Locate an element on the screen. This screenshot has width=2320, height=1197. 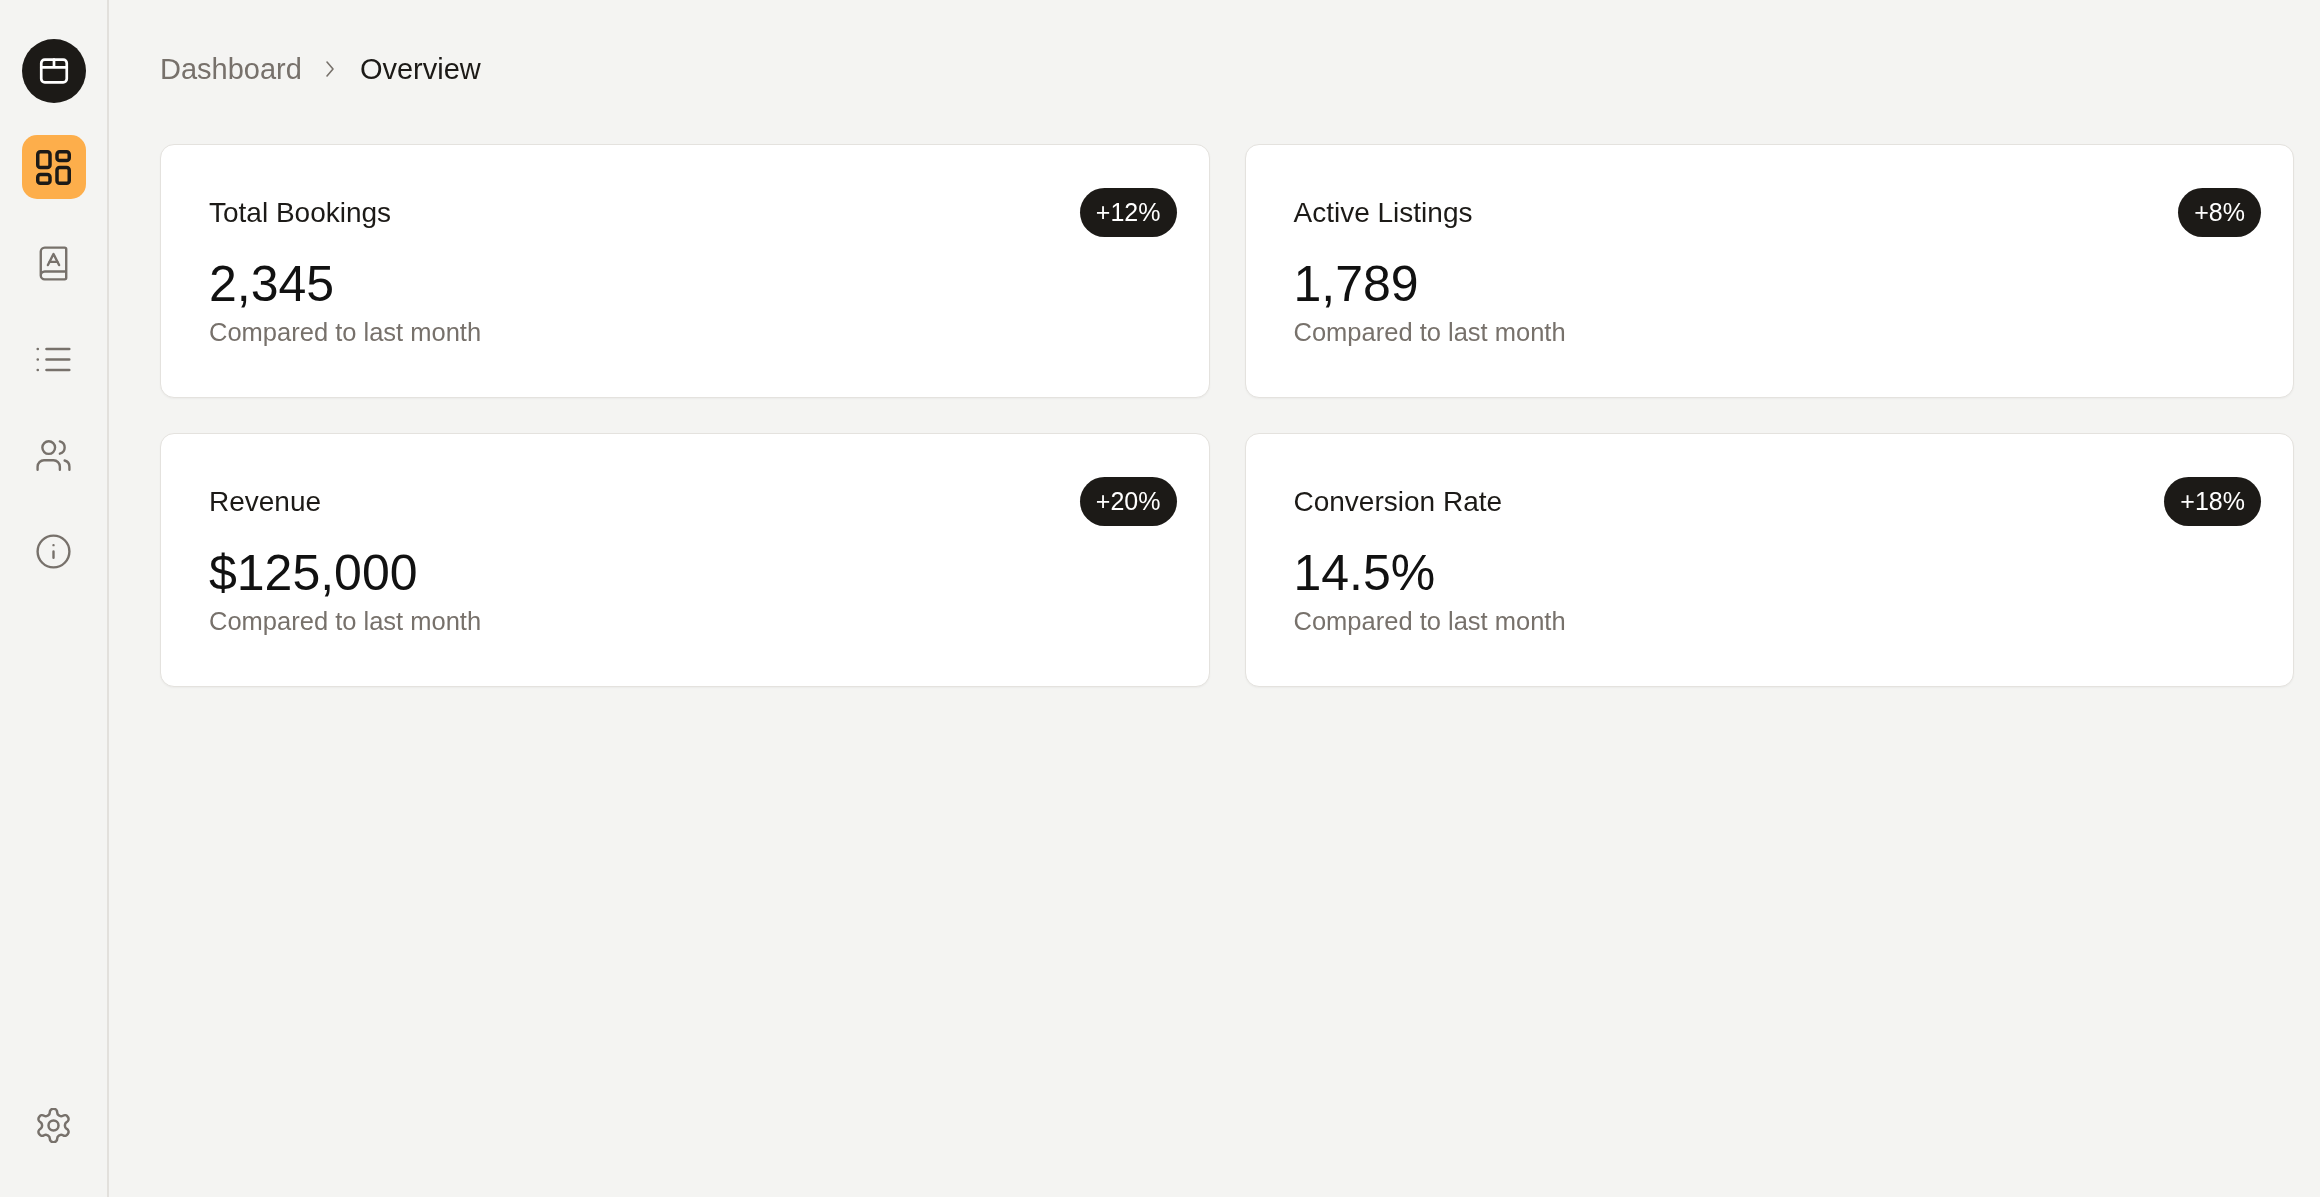
users-icon is located at coordinates (53, 455).